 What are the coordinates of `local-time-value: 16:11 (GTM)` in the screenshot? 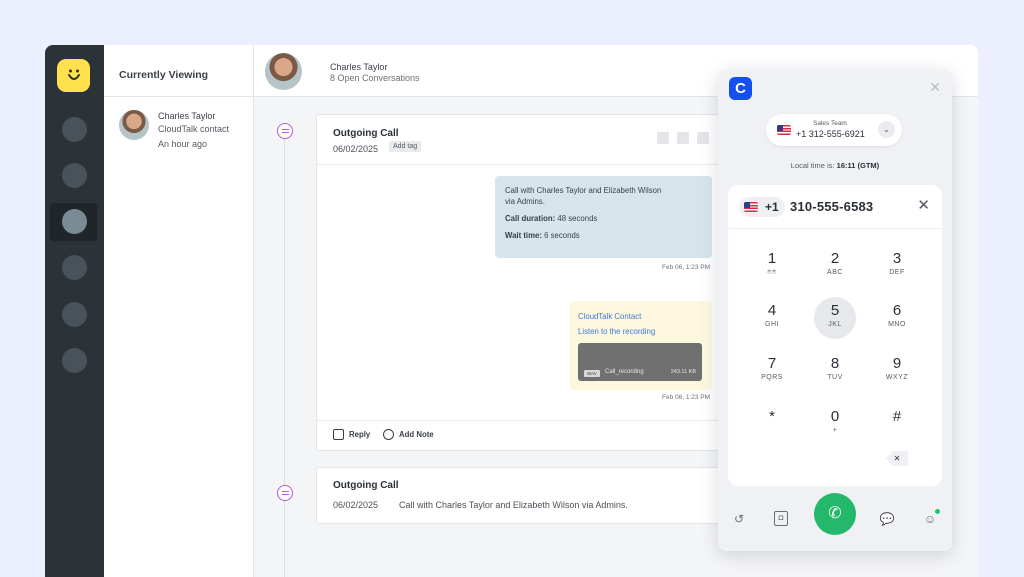 It's located at (858, 165).